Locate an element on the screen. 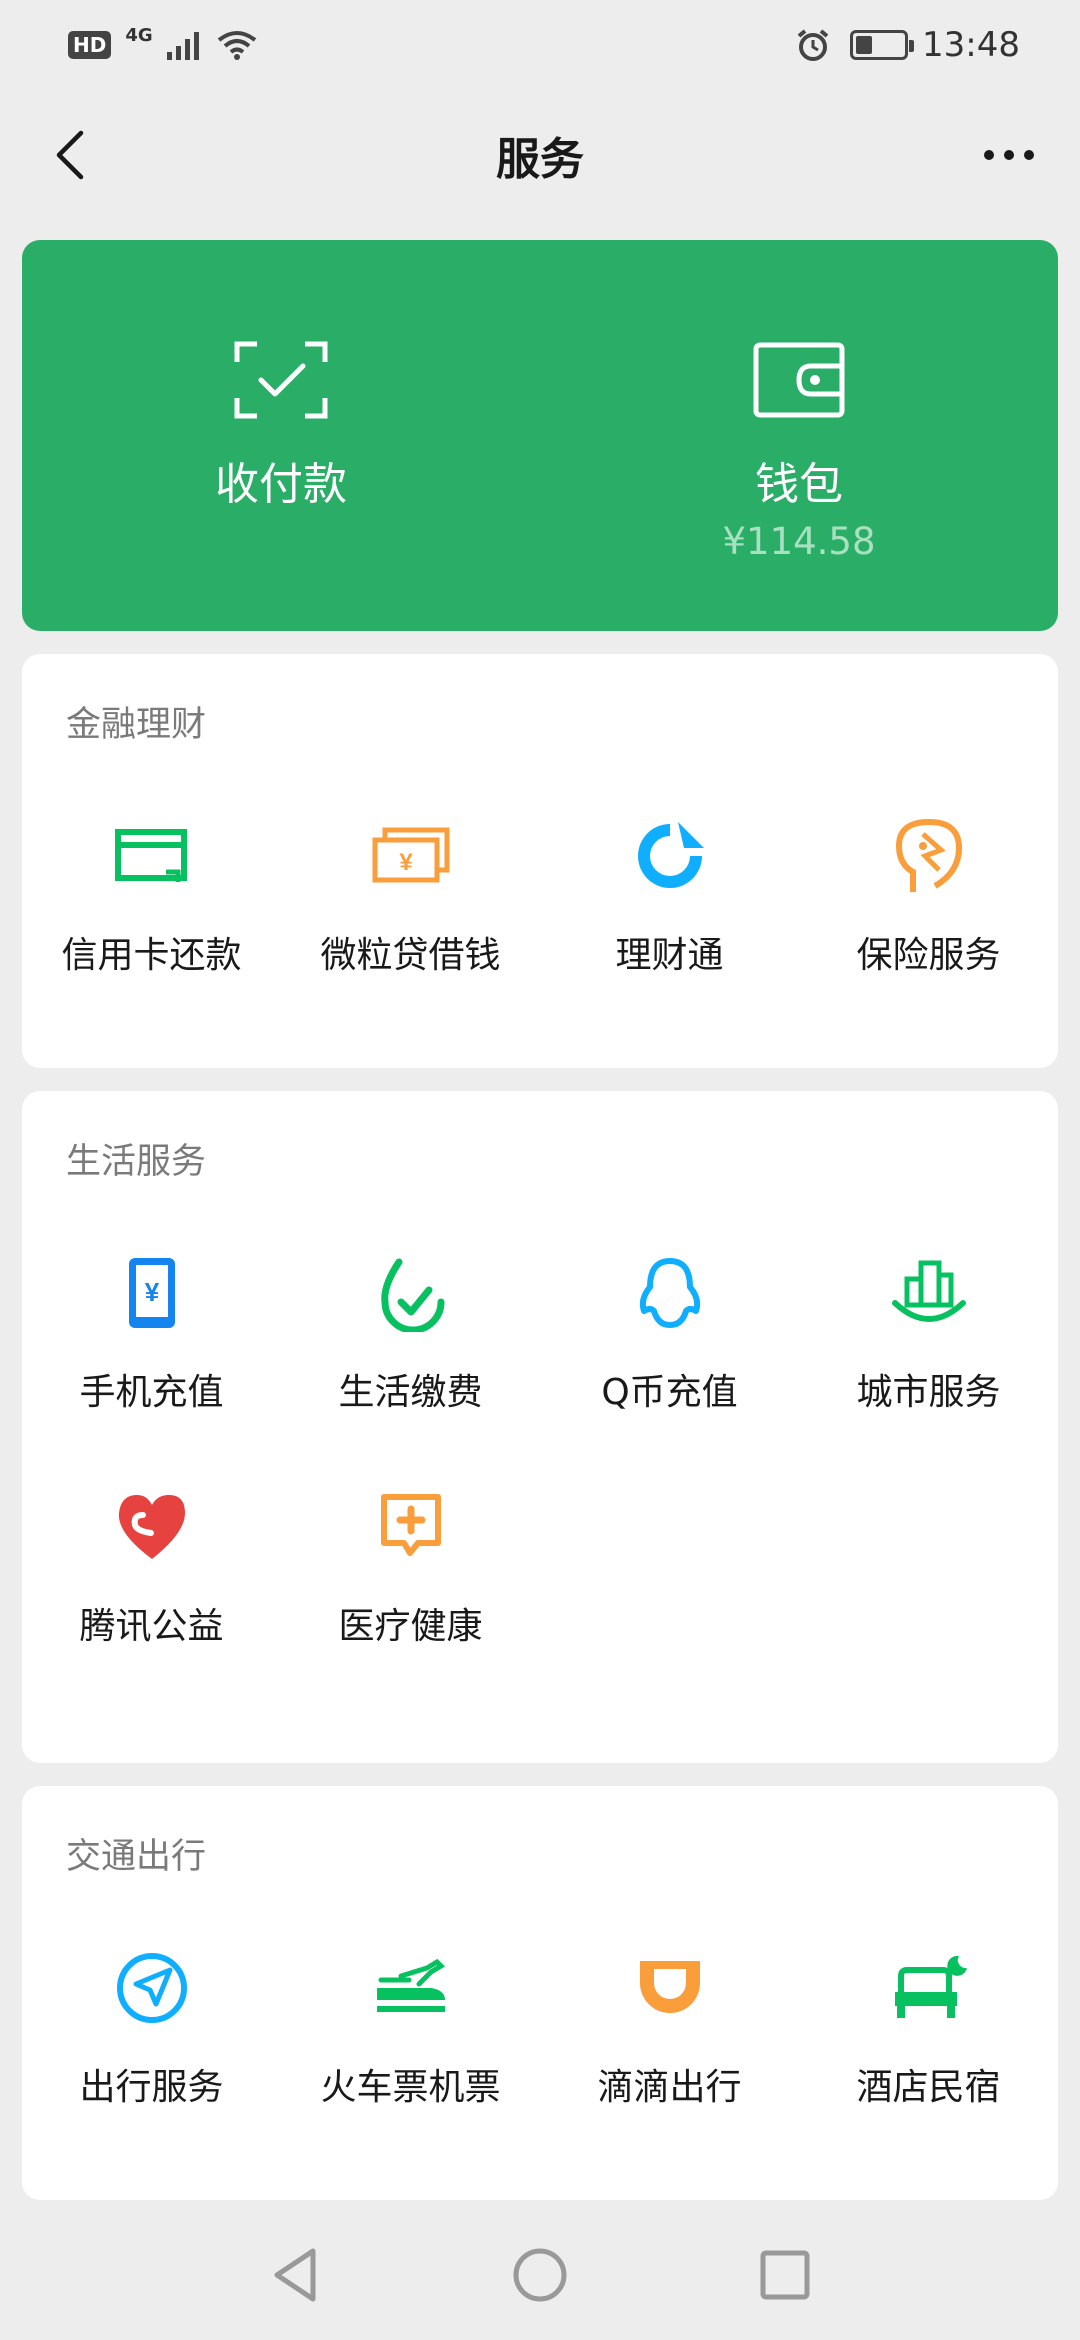  tile-label: 火车票机票 is located at coordinates (410, 2087).